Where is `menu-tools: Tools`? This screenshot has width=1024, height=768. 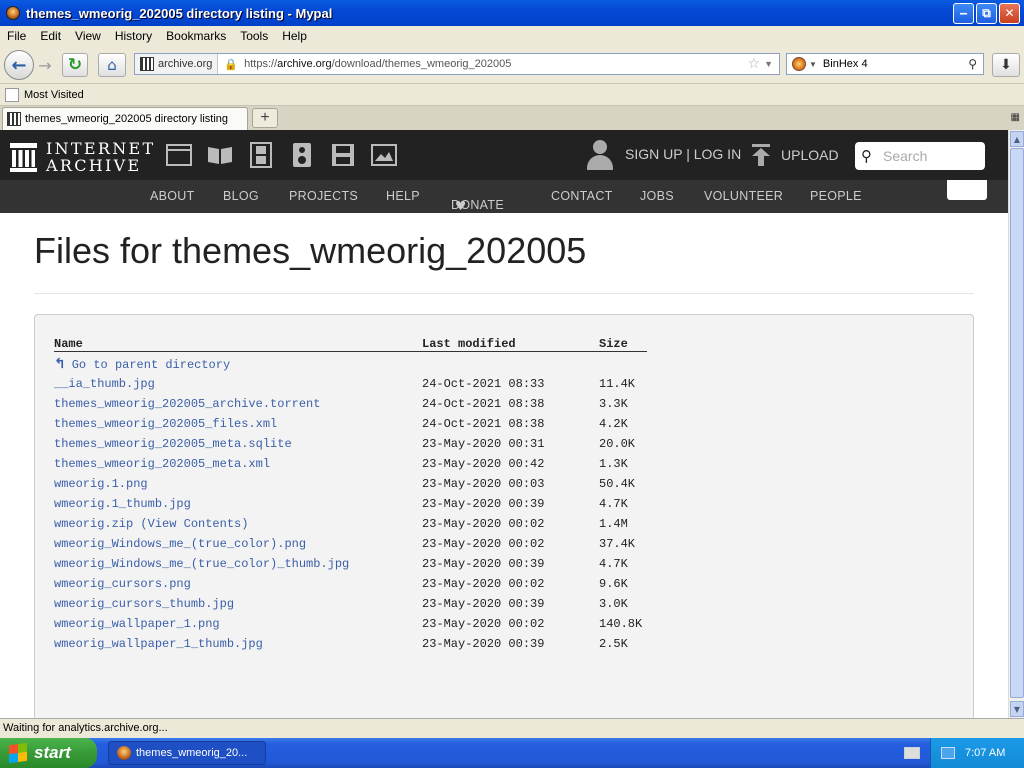
menu-tools: Tools is located at coordinates (254, 36).